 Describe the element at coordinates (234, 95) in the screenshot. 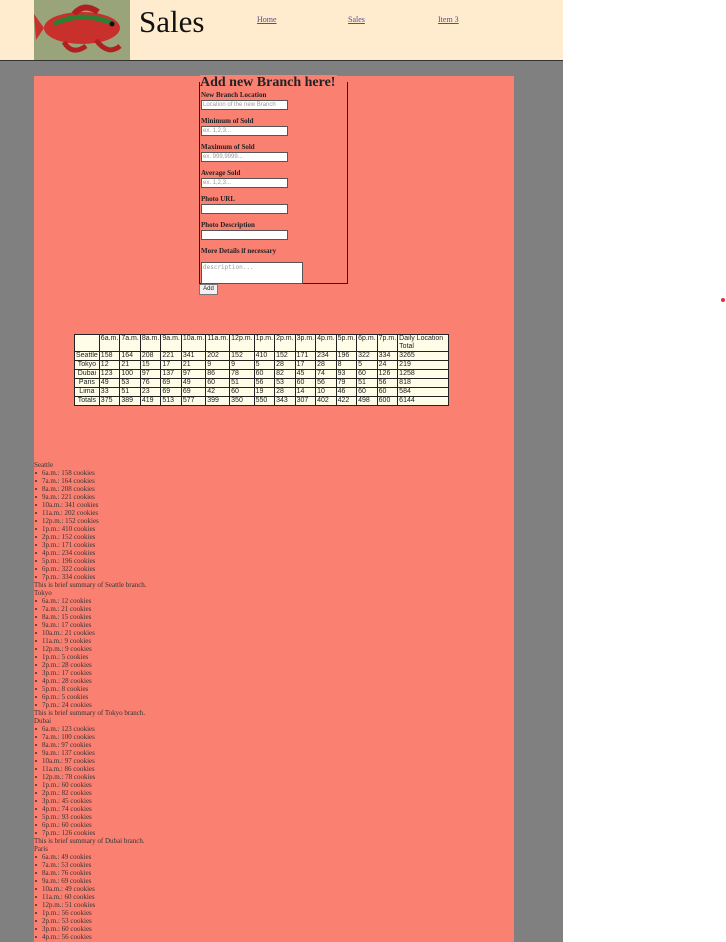

I see `location-label: New Branch Location` at that location.